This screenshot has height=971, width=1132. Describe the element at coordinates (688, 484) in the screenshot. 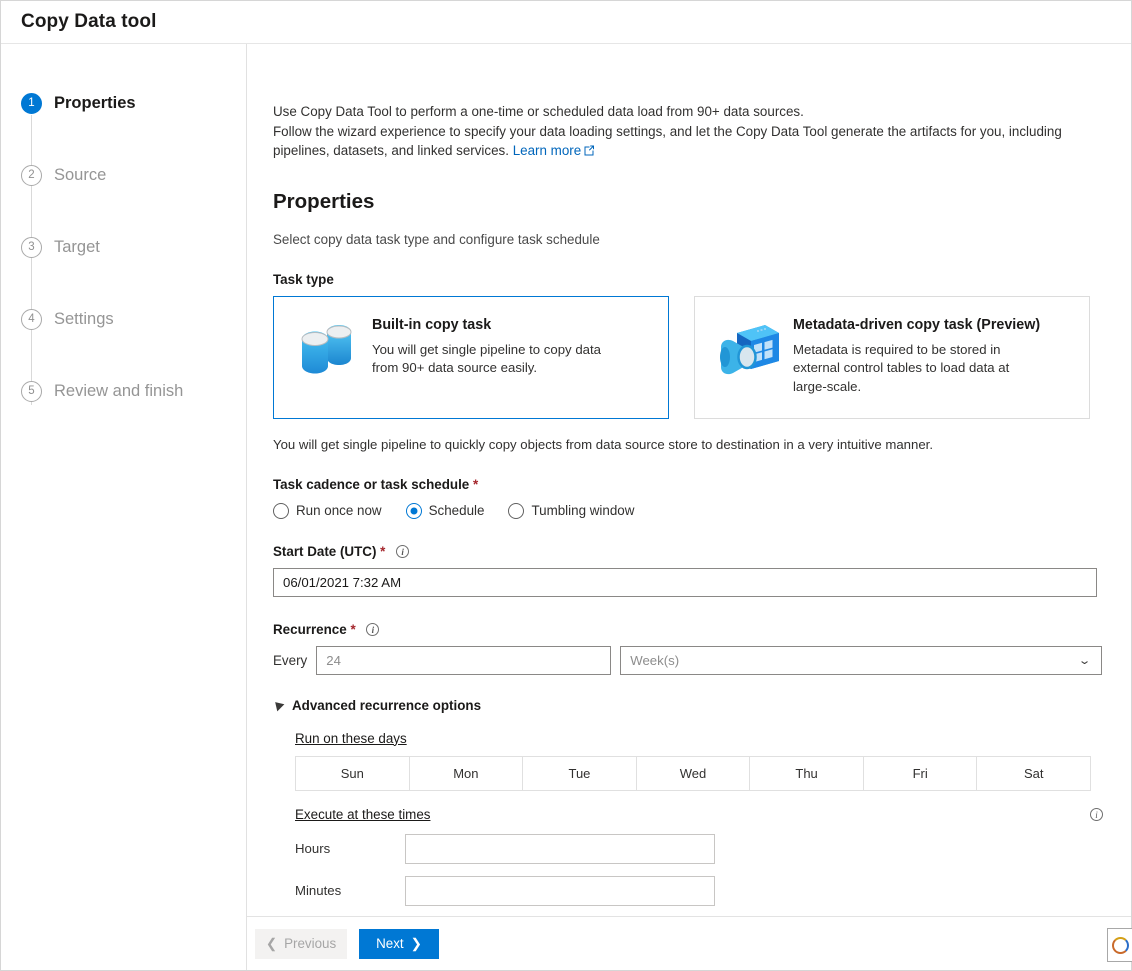

I see `task-cadence-label: Task cadence or task schedule *` at that location.